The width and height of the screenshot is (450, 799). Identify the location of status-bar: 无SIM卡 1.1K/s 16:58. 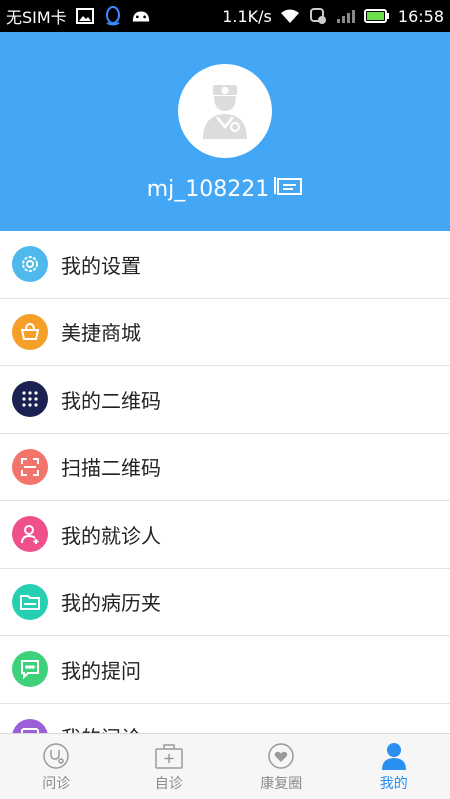
(225, 16).